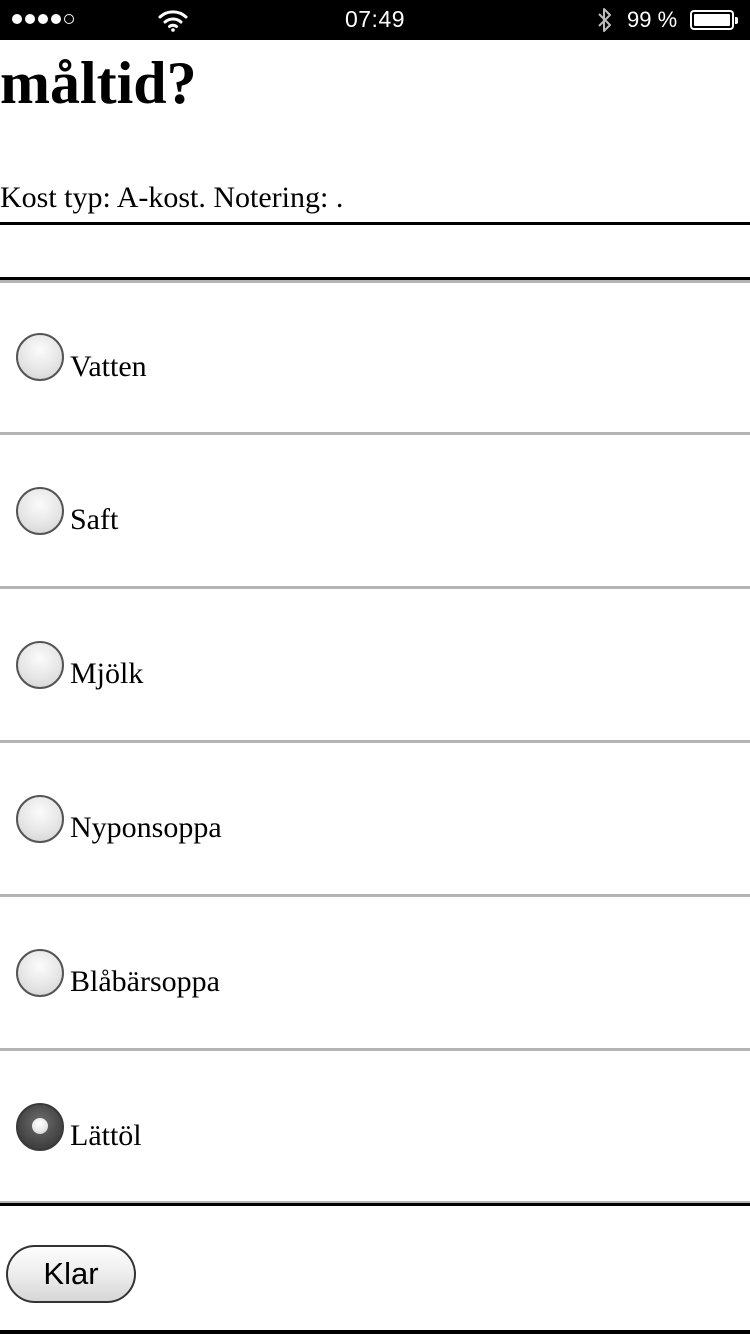 Image resolution: width=750 pixels, height=1334 pixels. I want to click on bluetooth-icon, so click(604, 20).